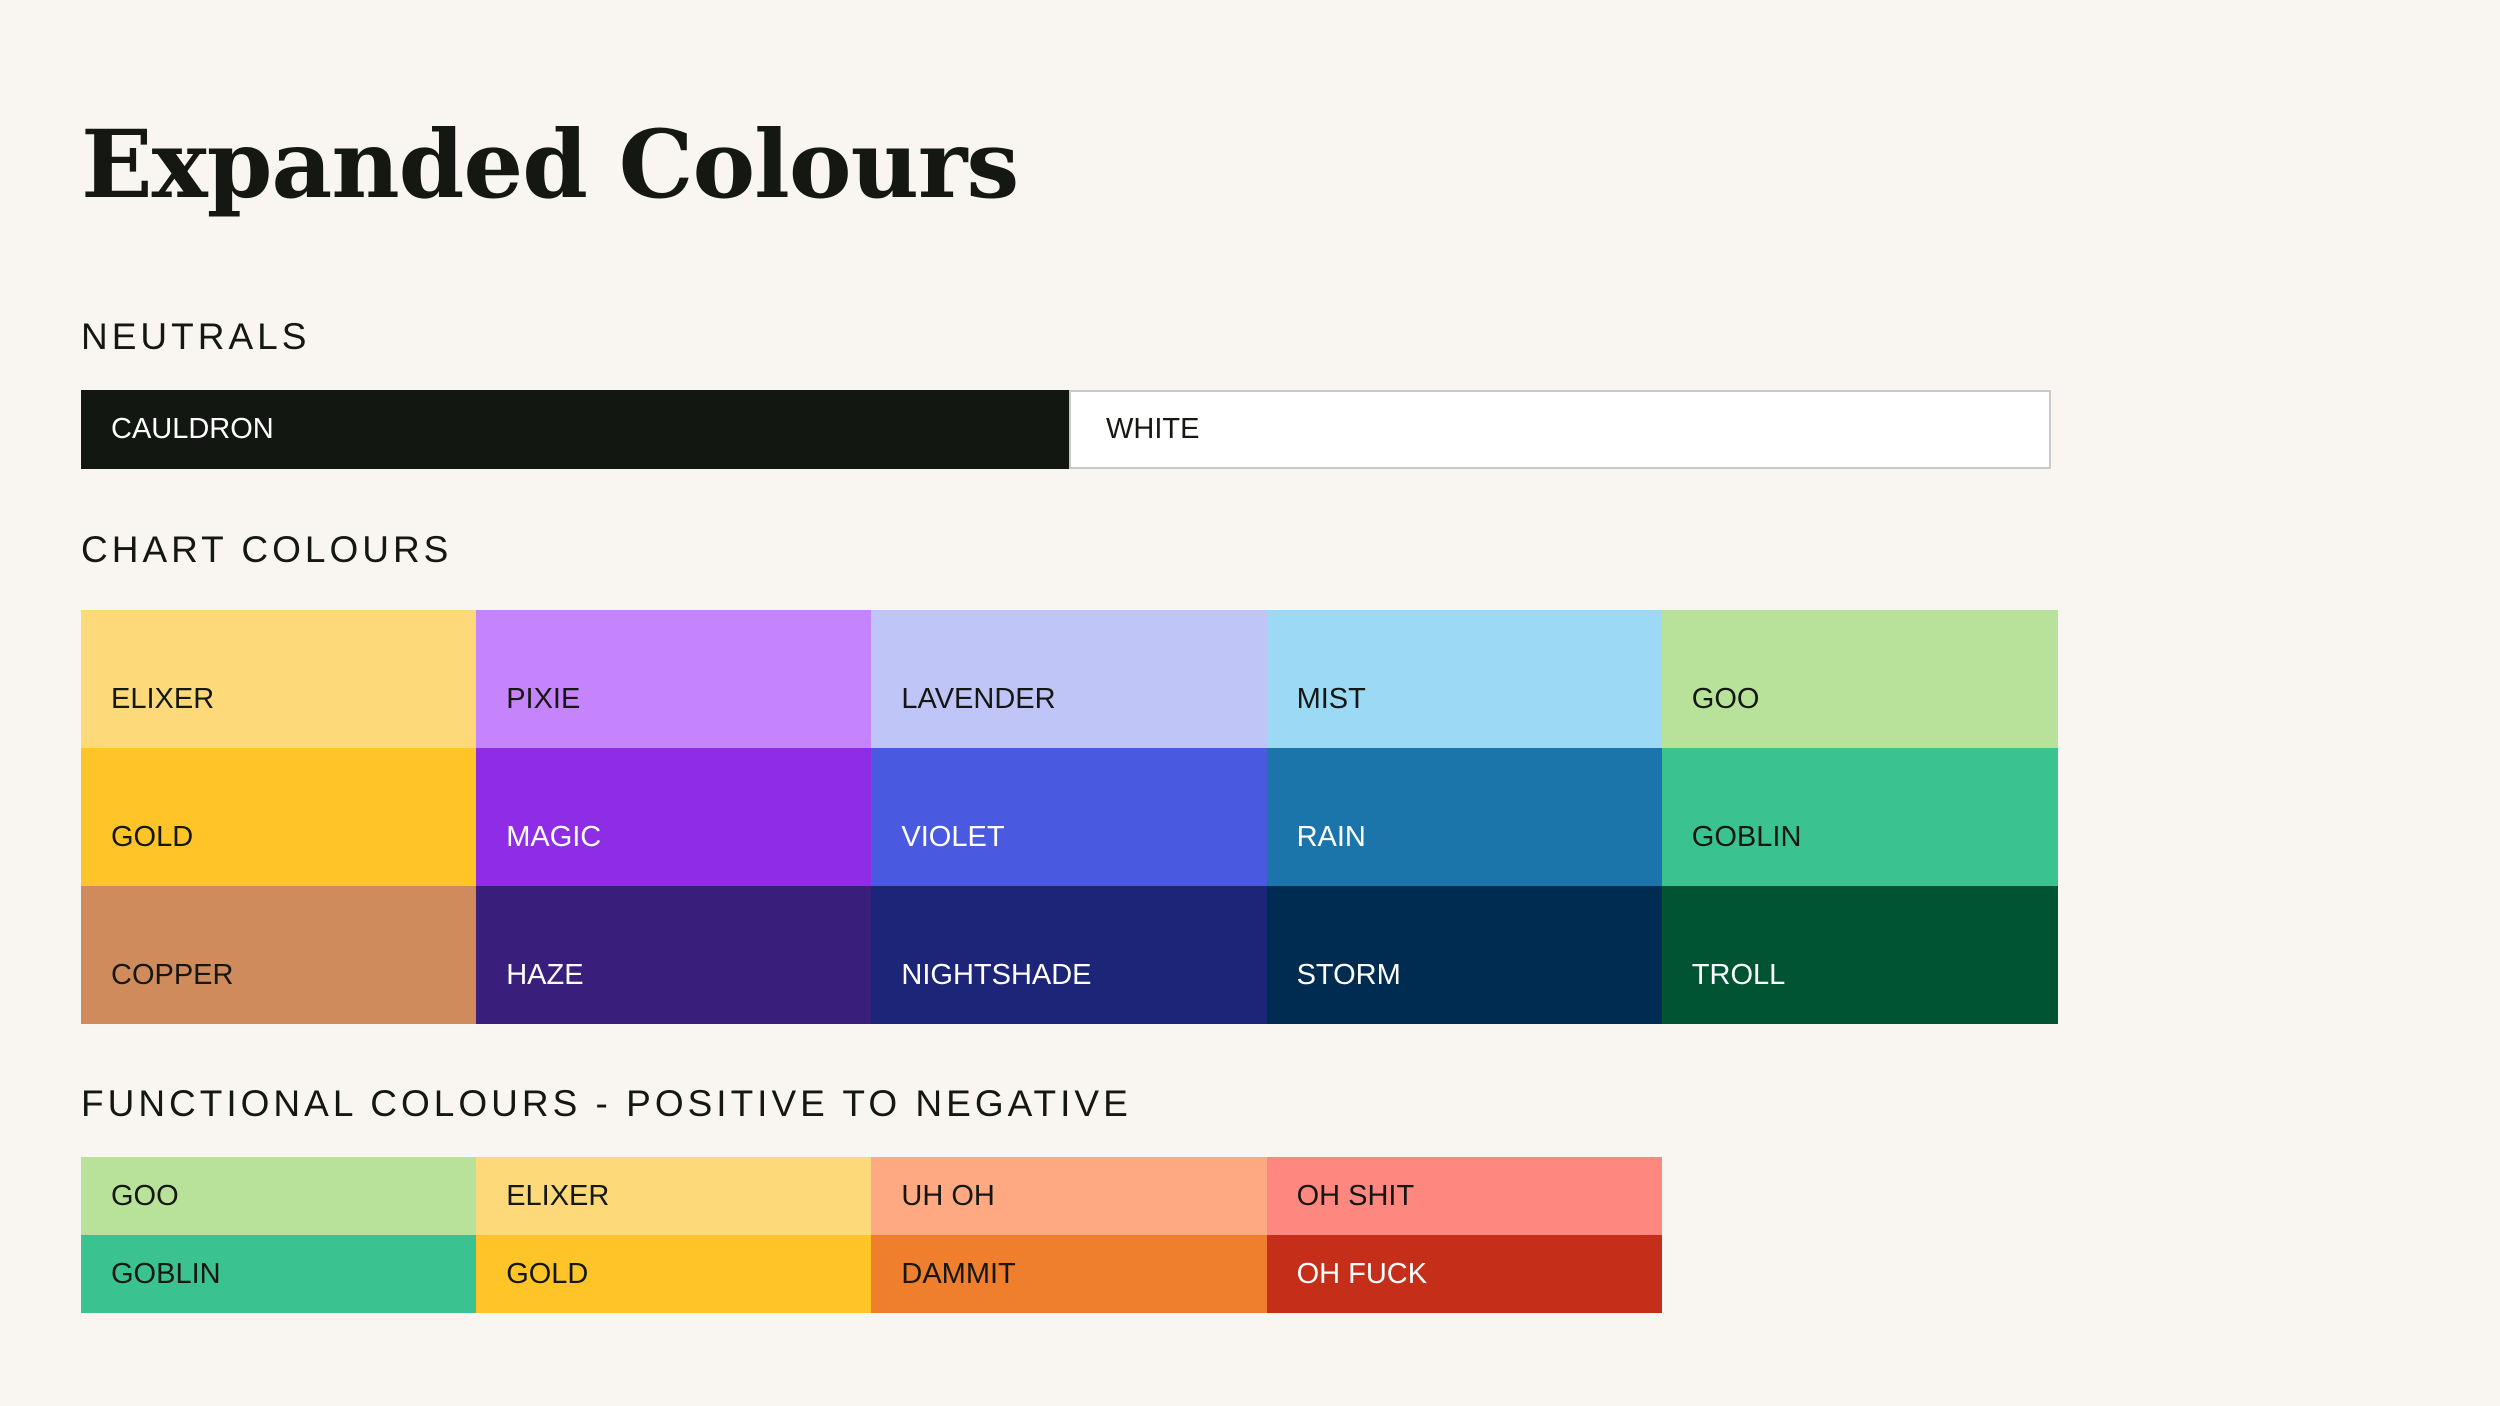 This screenshot has width=2500, height=1406. Describe the element at coordinates (1069, 955) in the screenshot. I see `swatch-nightshade: NIGHTSHADE` at that location.